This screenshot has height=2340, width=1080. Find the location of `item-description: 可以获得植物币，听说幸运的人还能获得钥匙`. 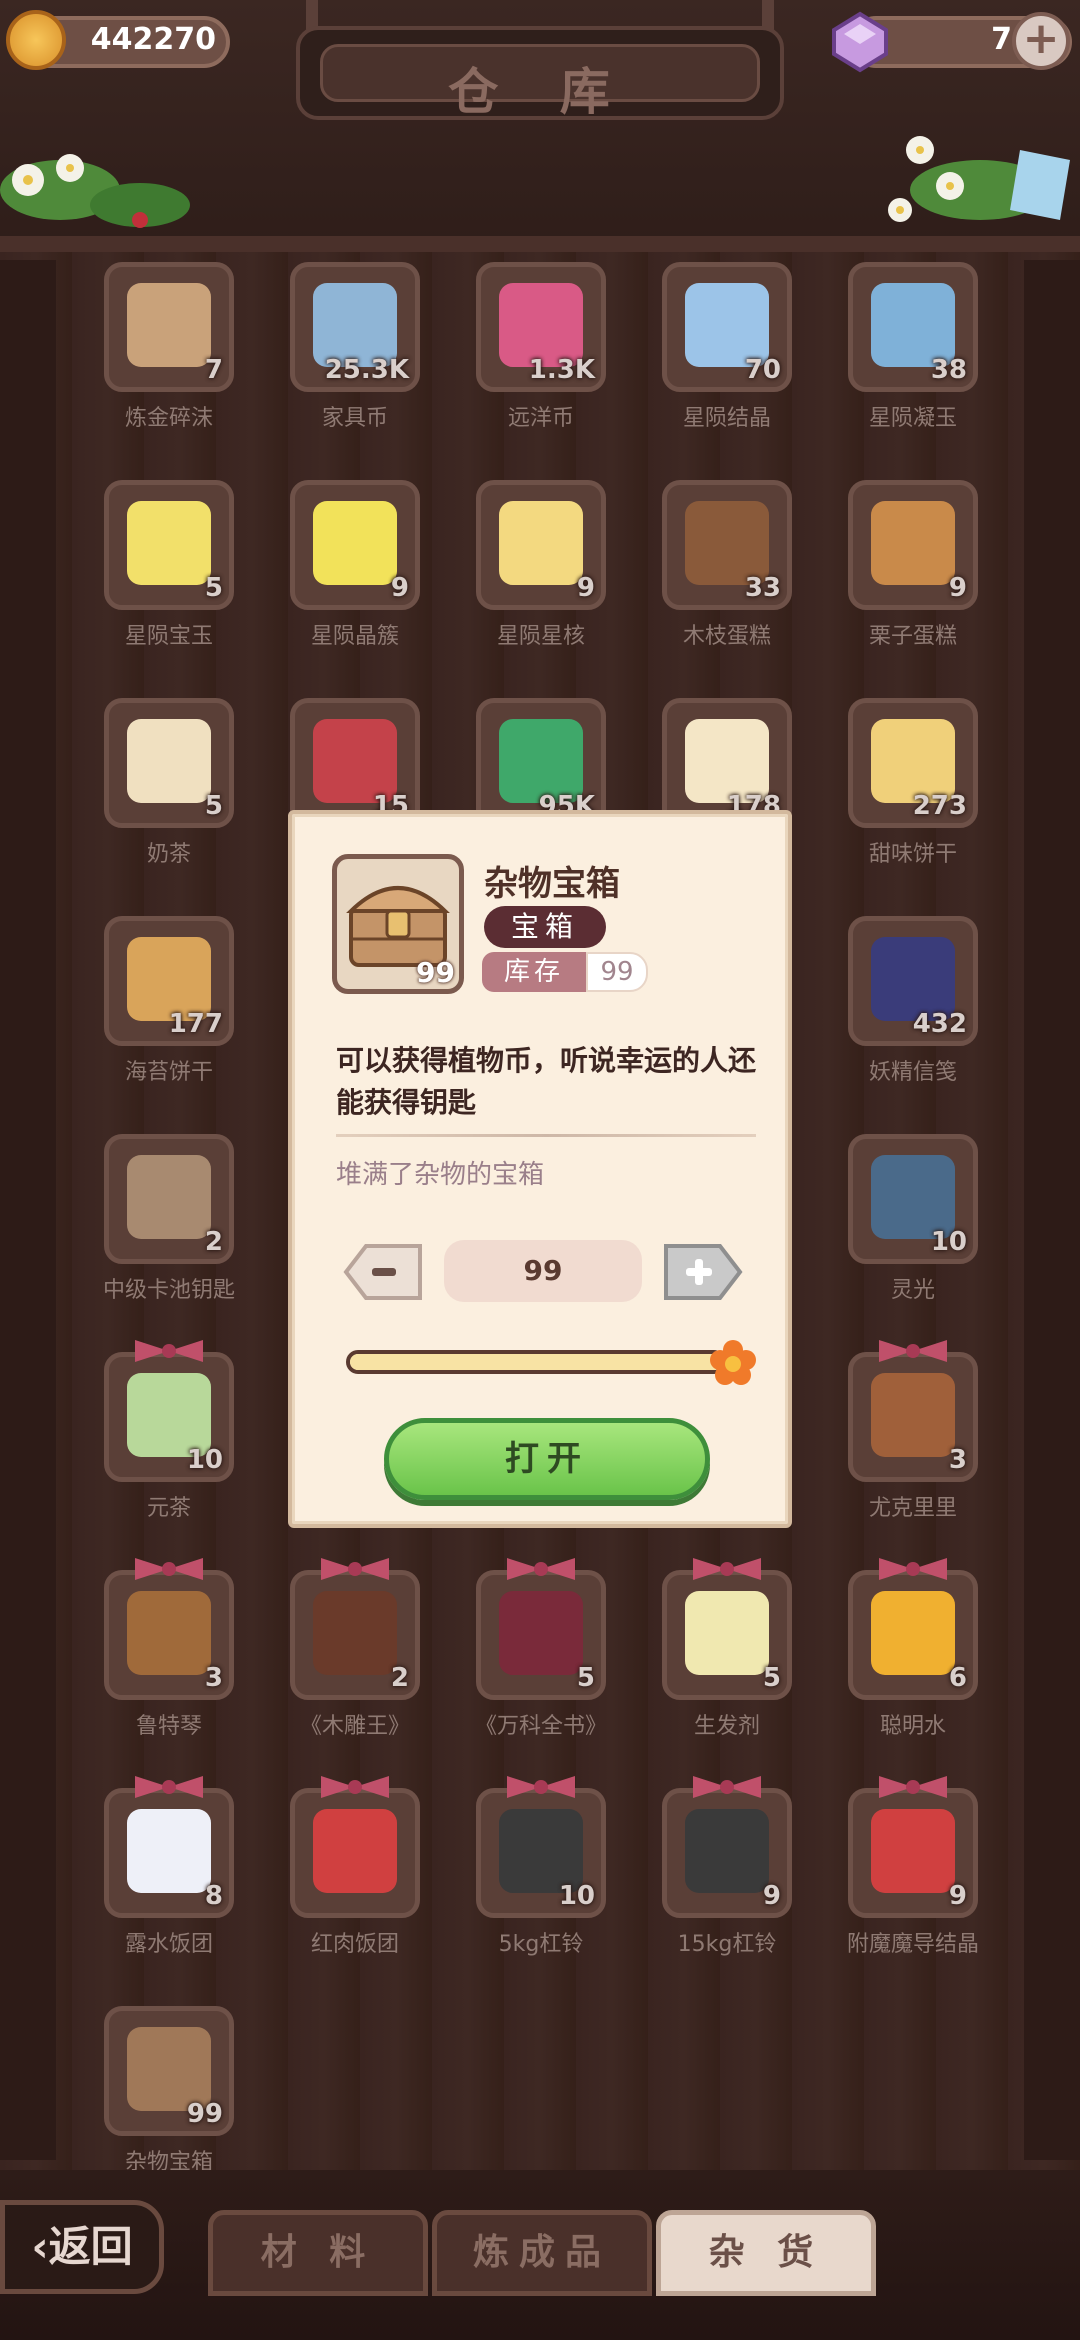

item-description: 可以获得植物币，听说幸运的人还能获得钥匙 is located at coordinates (546, 1081).